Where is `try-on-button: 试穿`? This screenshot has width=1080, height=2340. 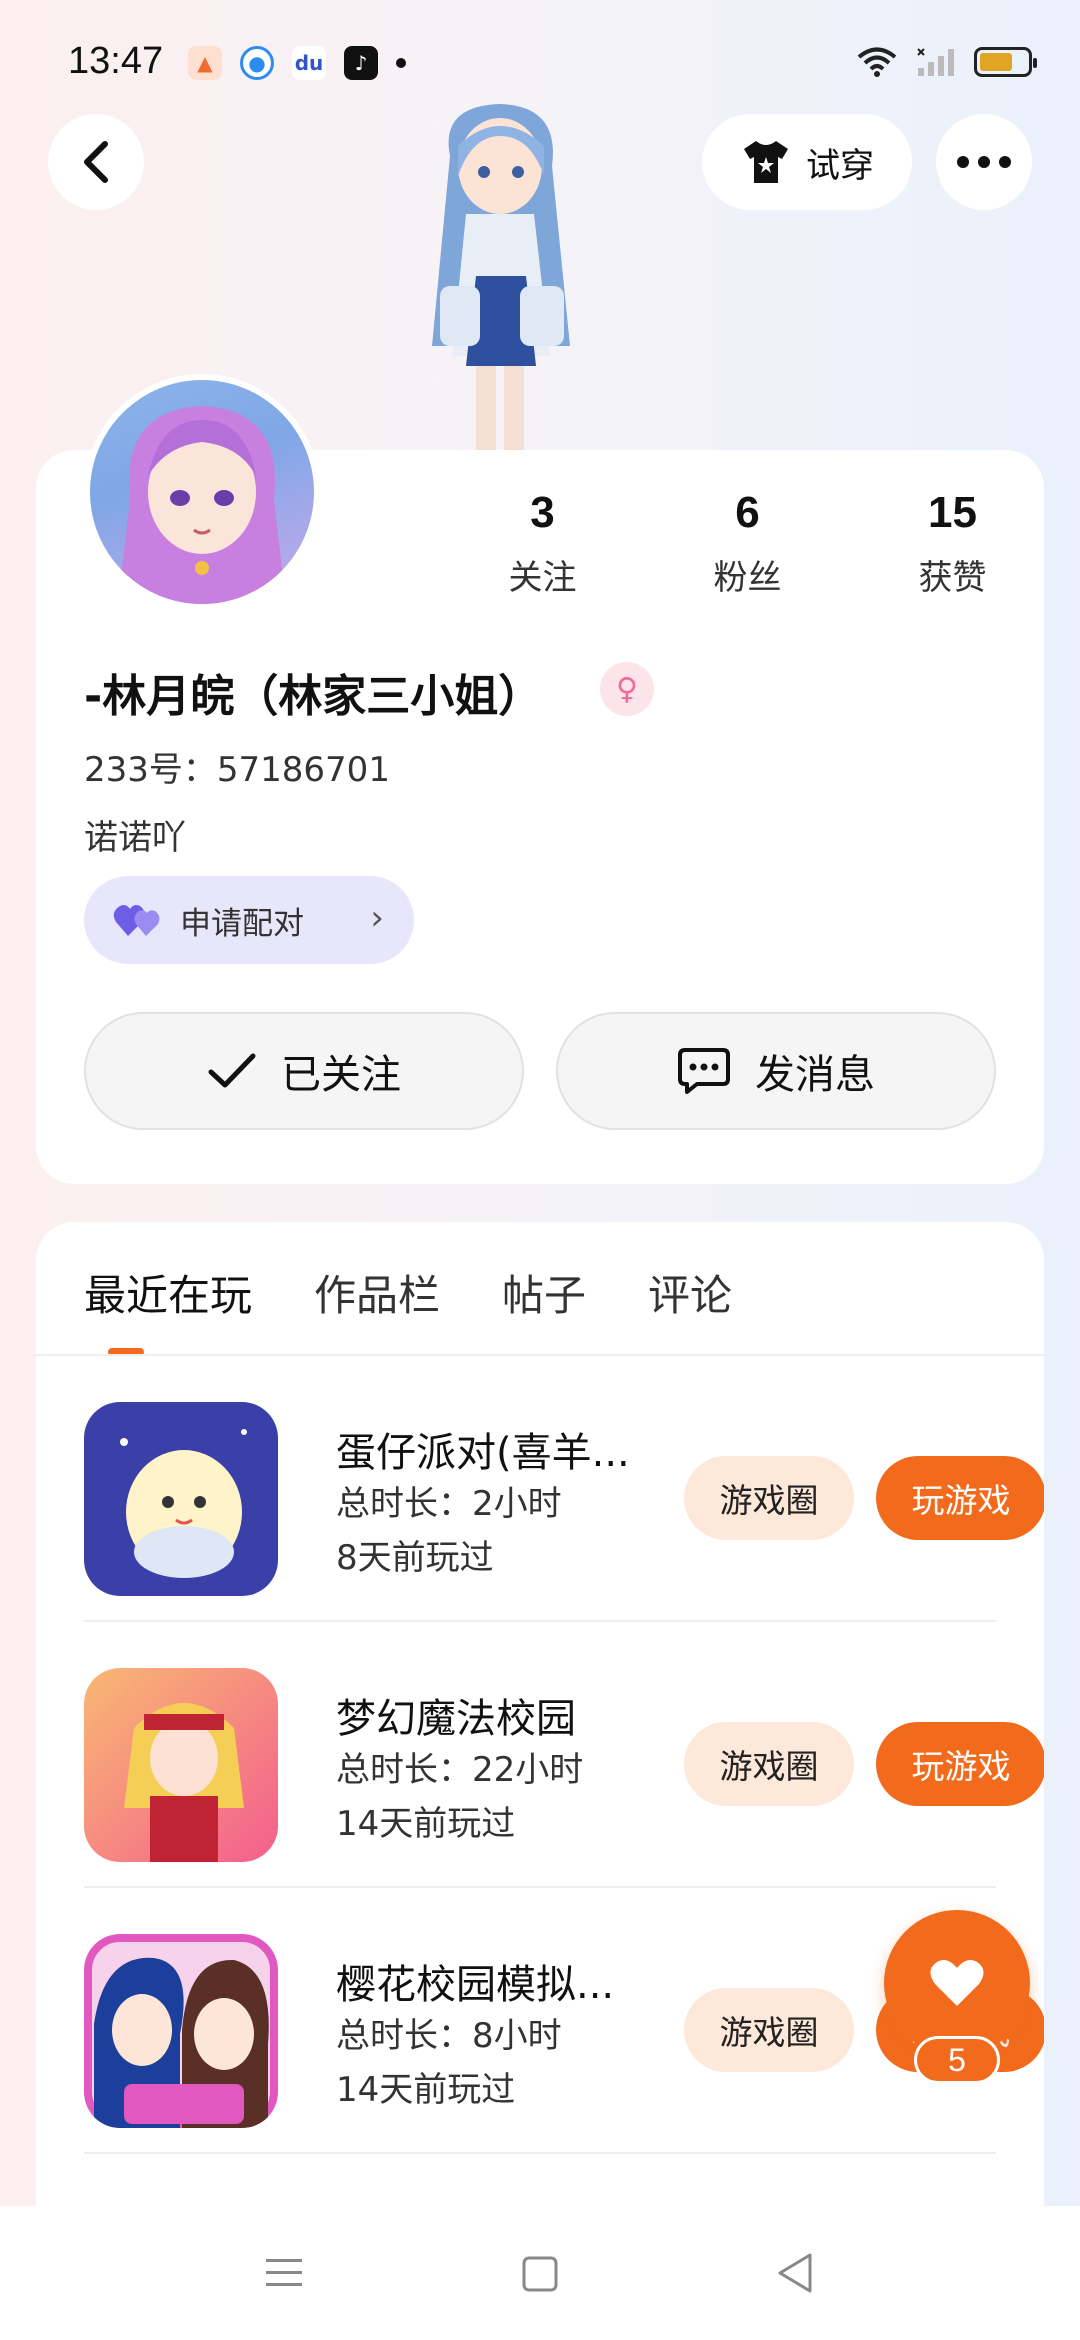
try-on-button: 试穿 is located at coordinates (807, 162).